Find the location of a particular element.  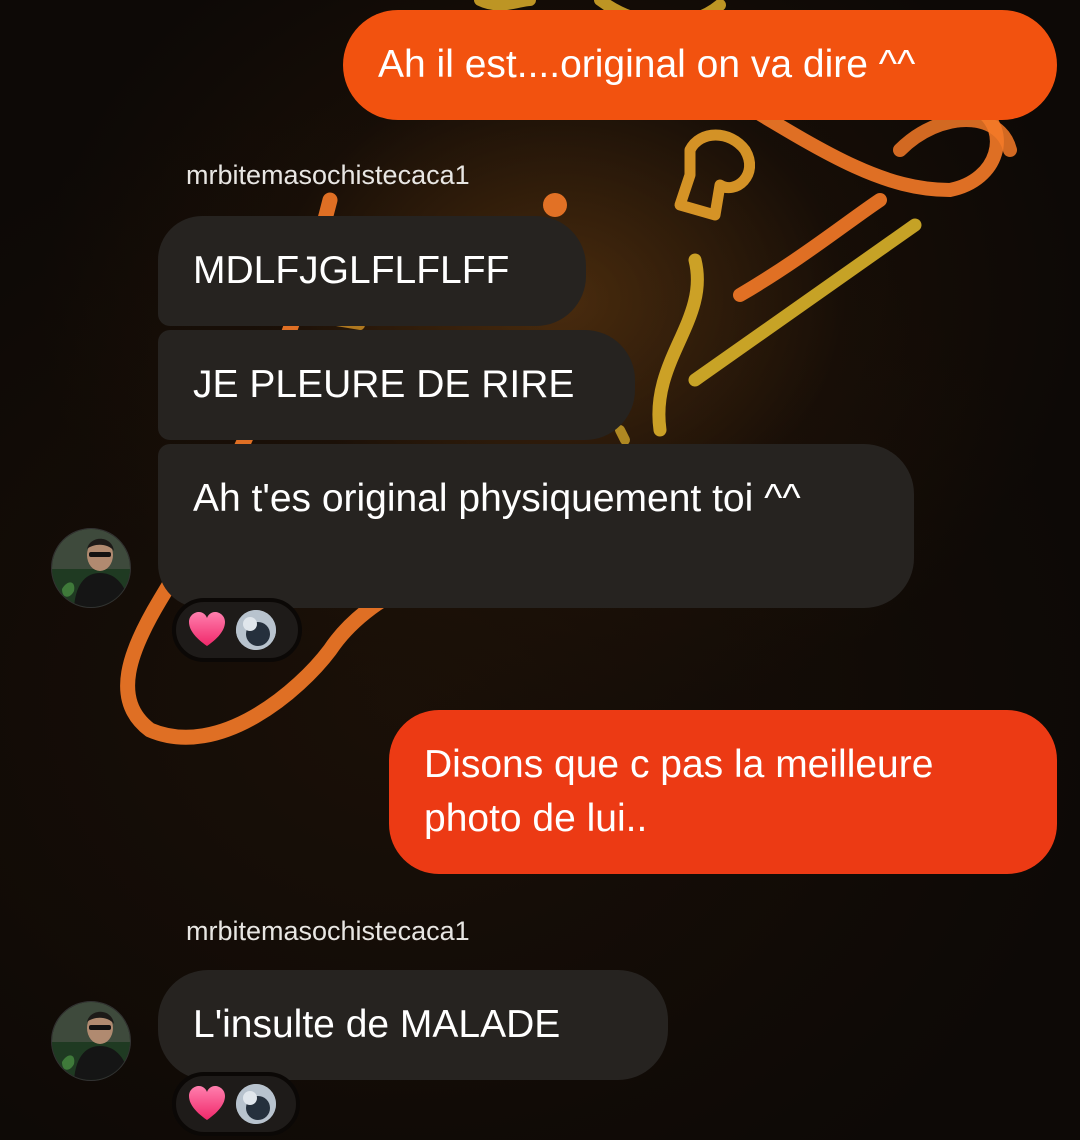

incoming-message-bubble: Ah t'es original physiquement toi ^^ is located at coordinates (536, 526).